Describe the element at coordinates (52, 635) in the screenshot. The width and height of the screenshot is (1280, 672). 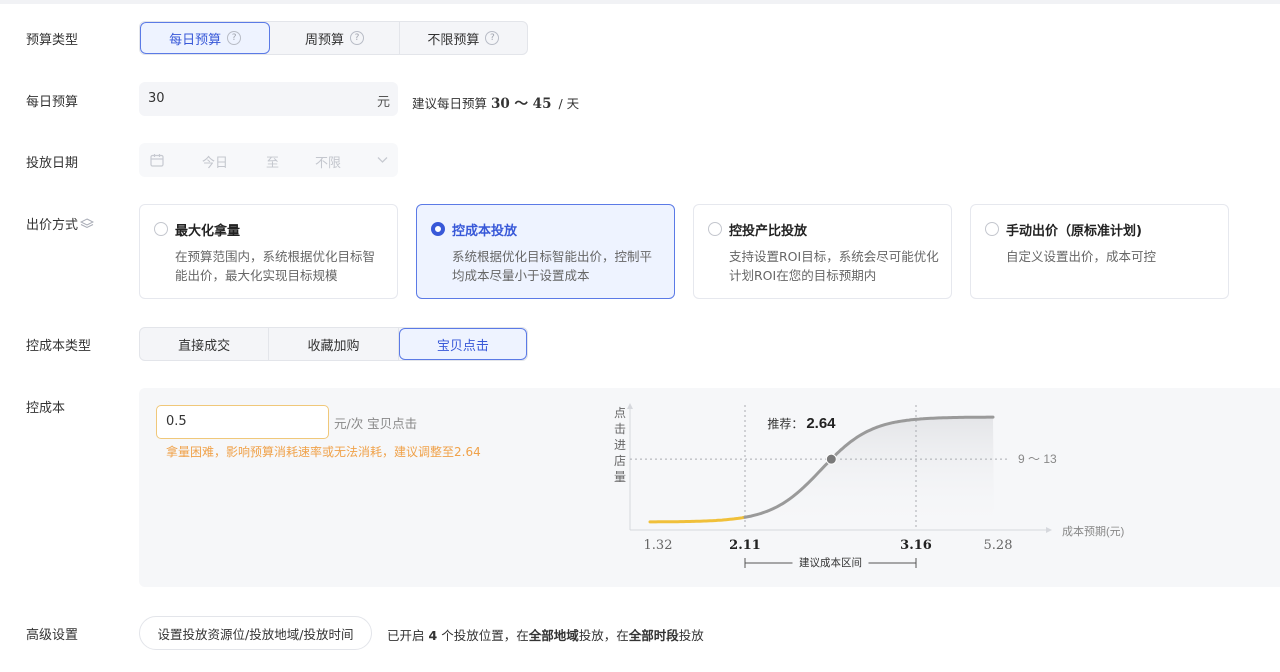
I see `advanced-label: 高级设置` at that location.